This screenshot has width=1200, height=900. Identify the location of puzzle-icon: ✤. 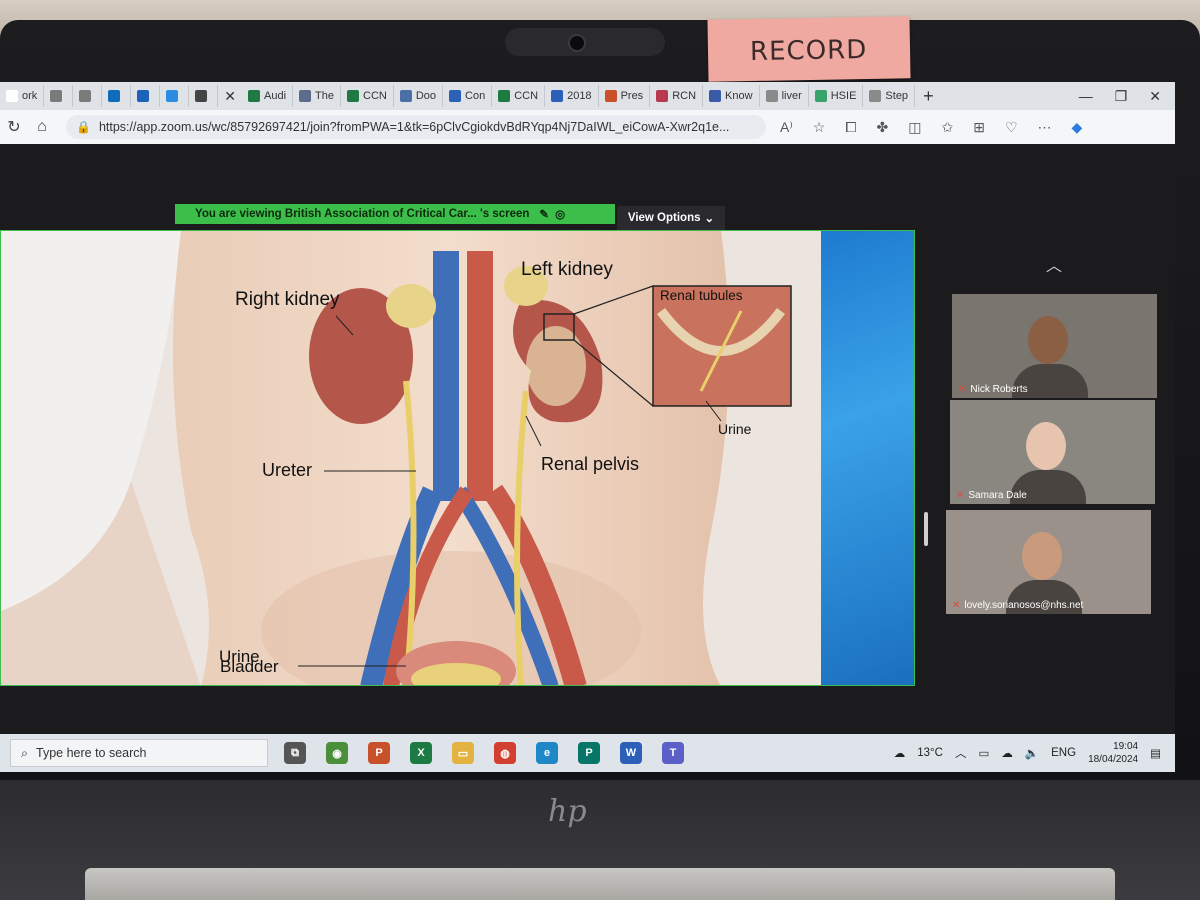
(883, 127).